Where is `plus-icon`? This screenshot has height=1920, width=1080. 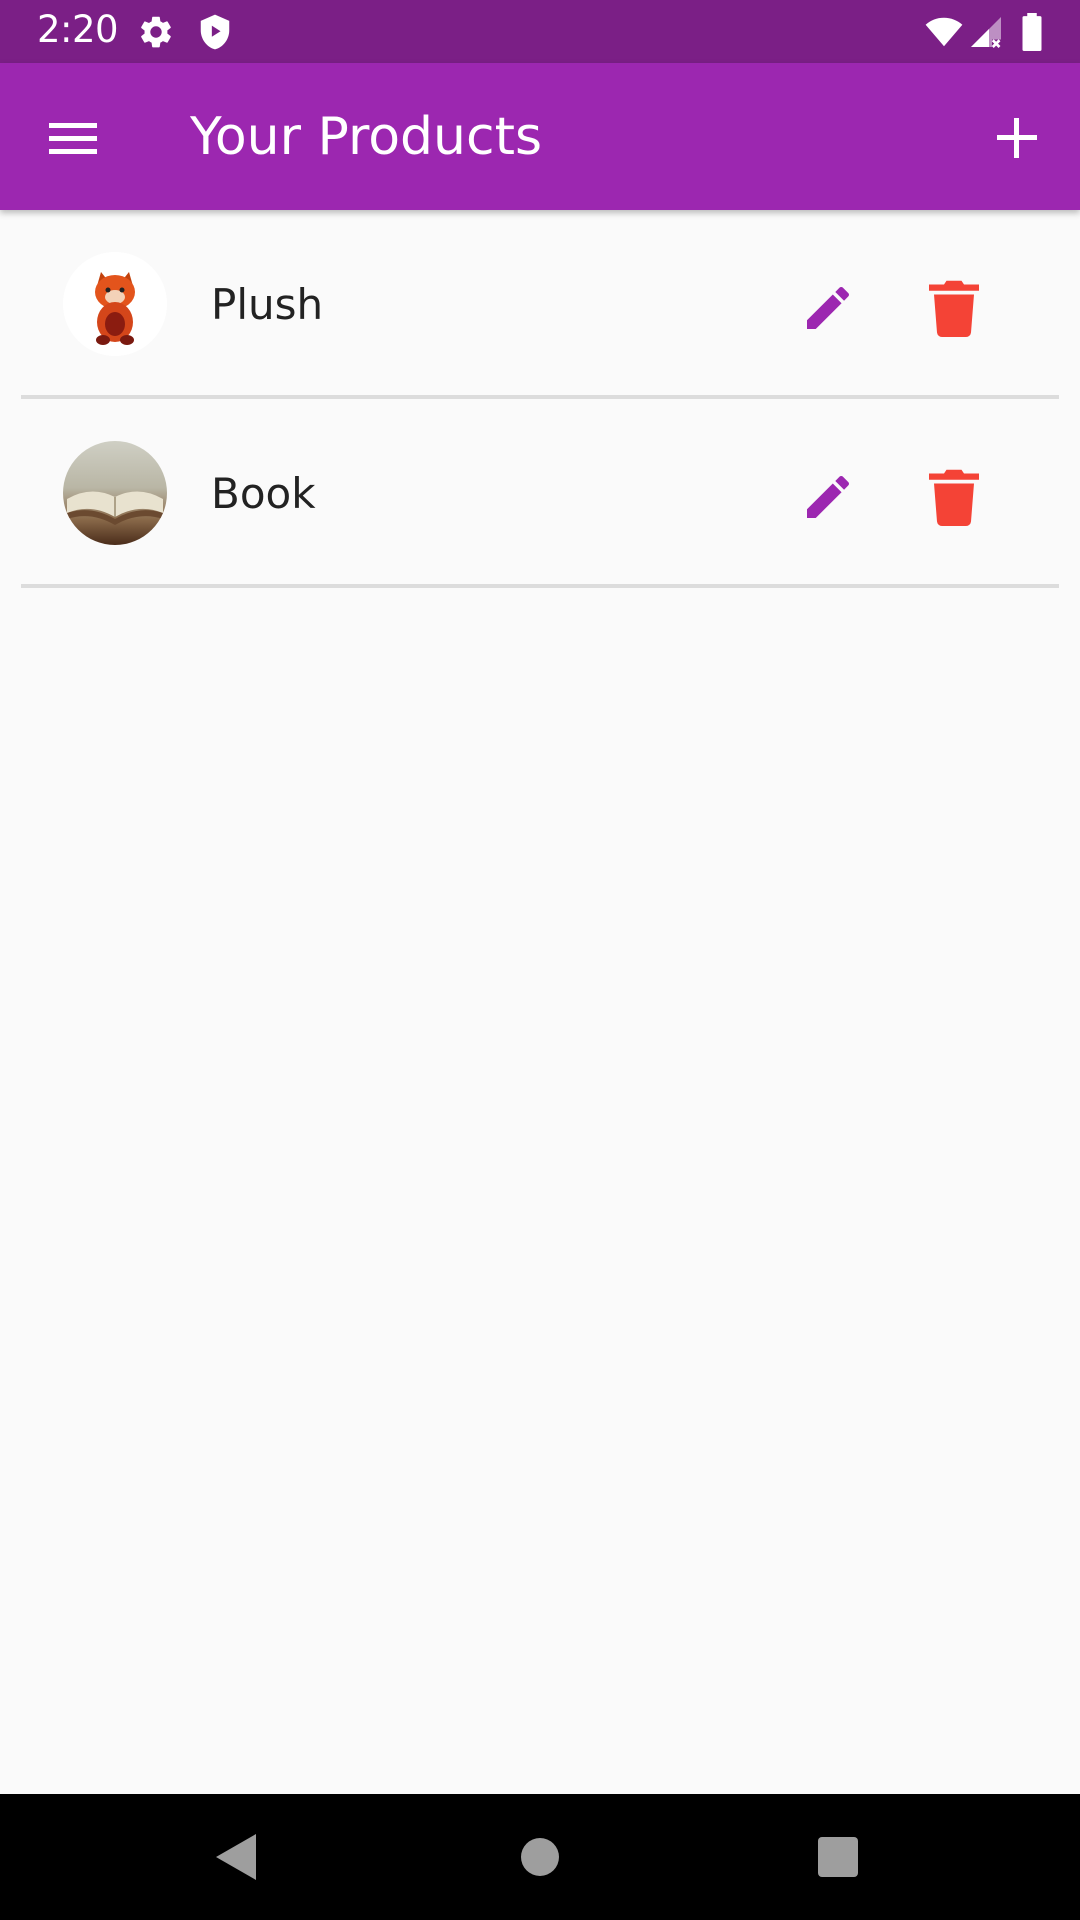
plus-icon is located at coordinates (1017, 138).